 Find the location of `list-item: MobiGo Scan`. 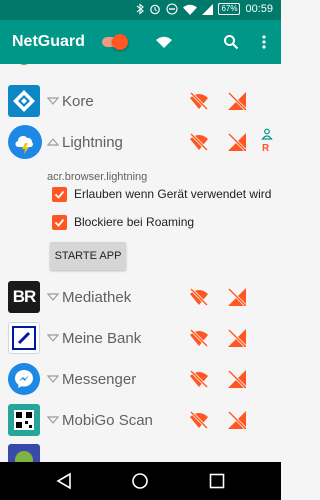

list-item: MobiGo Scan is located at coordinates (140, 420).